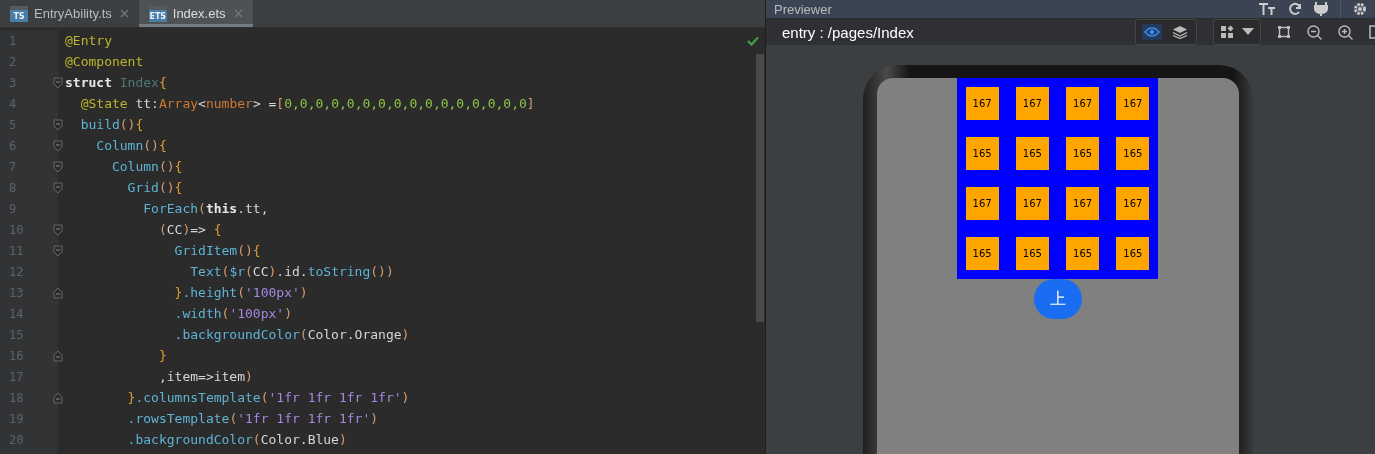  Describe the element at coordinates (205, 209) in the screenshot. I see `code-line: ForEach(this.tt,` at that location.